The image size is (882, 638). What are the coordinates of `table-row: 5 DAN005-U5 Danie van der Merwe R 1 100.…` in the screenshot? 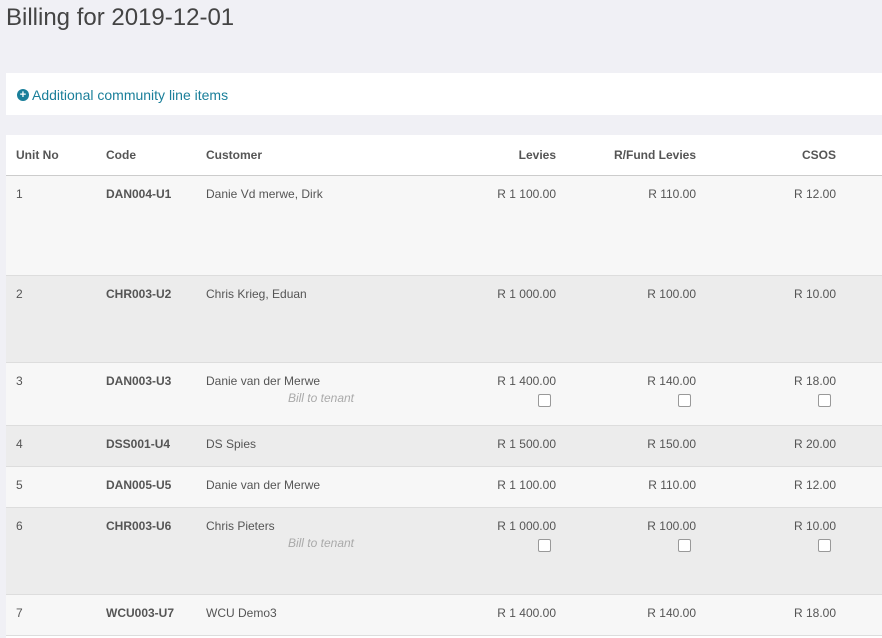 It's located at (444, 487).